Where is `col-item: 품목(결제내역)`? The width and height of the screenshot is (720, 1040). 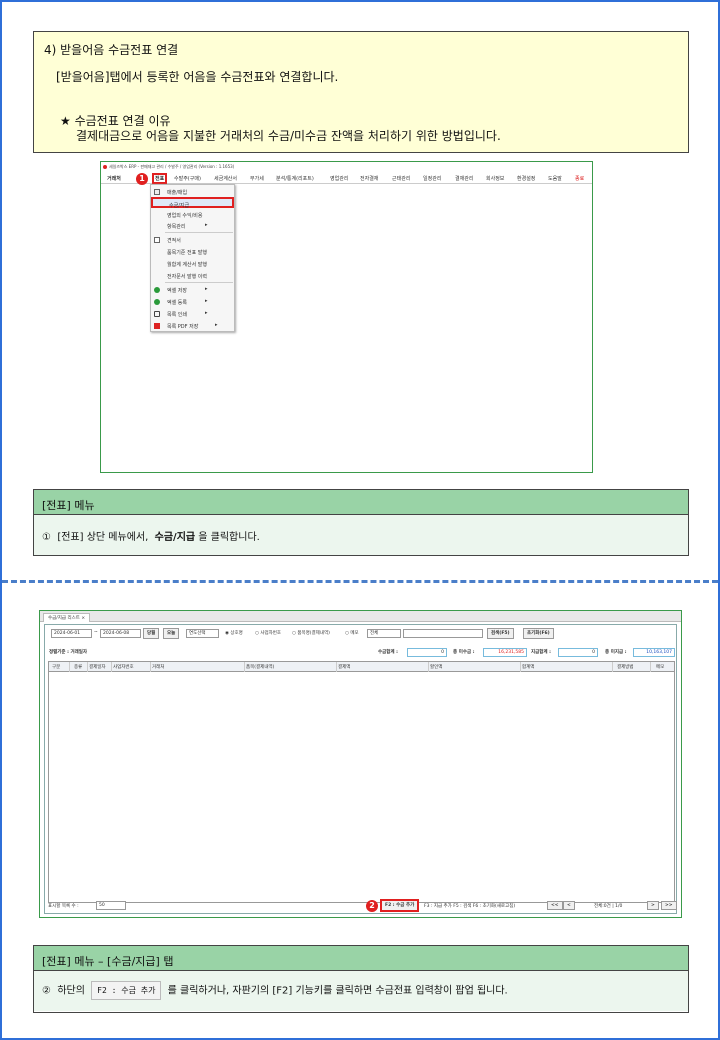 col-item: 품목(결제내역) is located at coordinates (260, 667).